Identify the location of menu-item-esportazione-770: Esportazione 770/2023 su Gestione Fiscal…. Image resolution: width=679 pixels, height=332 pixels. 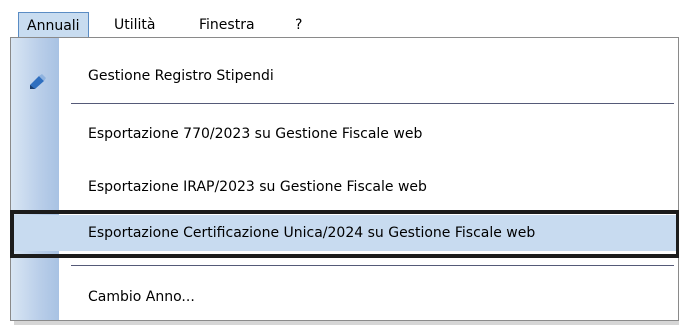
(344, 134).